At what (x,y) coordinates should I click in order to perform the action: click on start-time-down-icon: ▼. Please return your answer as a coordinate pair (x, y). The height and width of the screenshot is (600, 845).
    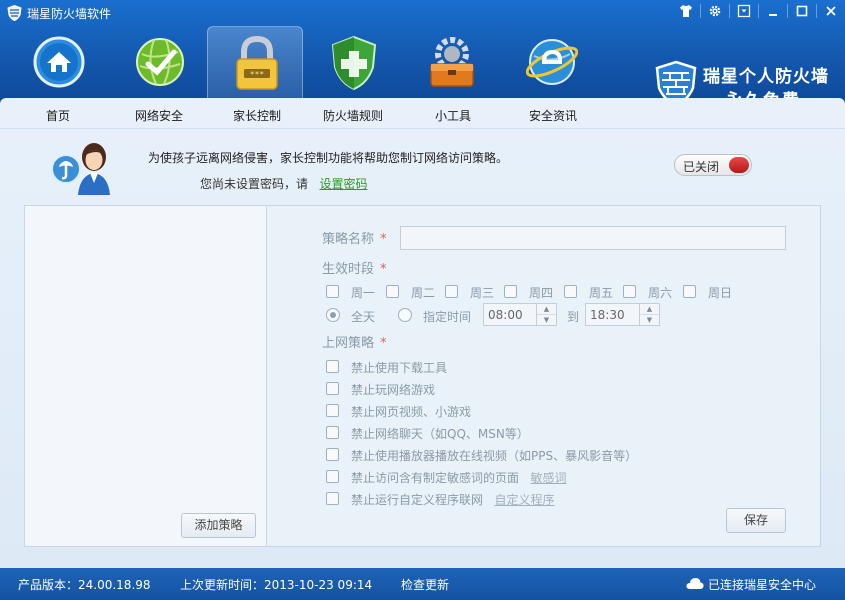
    Looking at the image, I should click on (546, 319).